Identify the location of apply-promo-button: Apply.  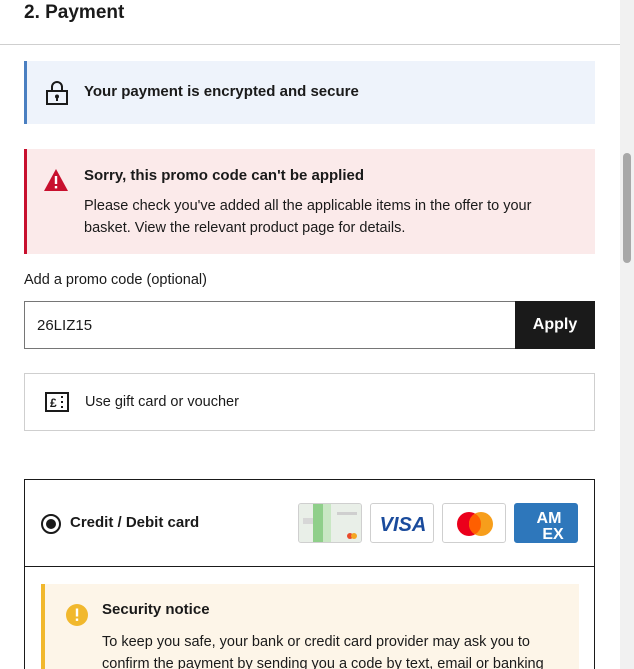
(555, 325).